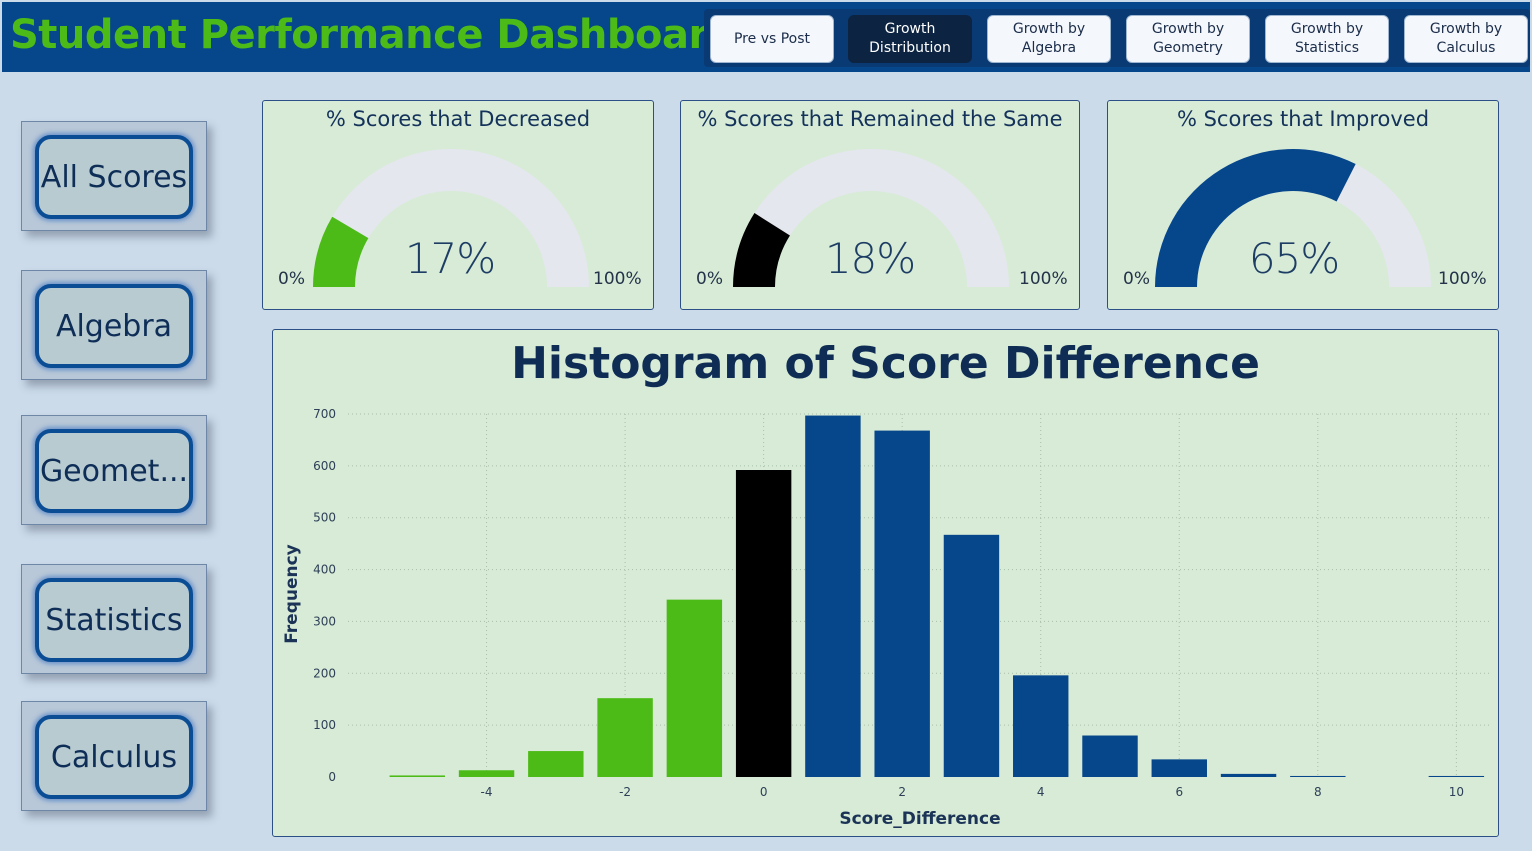 Image resolution: width=1532 pixels, height=851 pixels. Describe the element at coordinates (1294, 258) in the screenshot. I see `gauge-value: 65%` at that location.